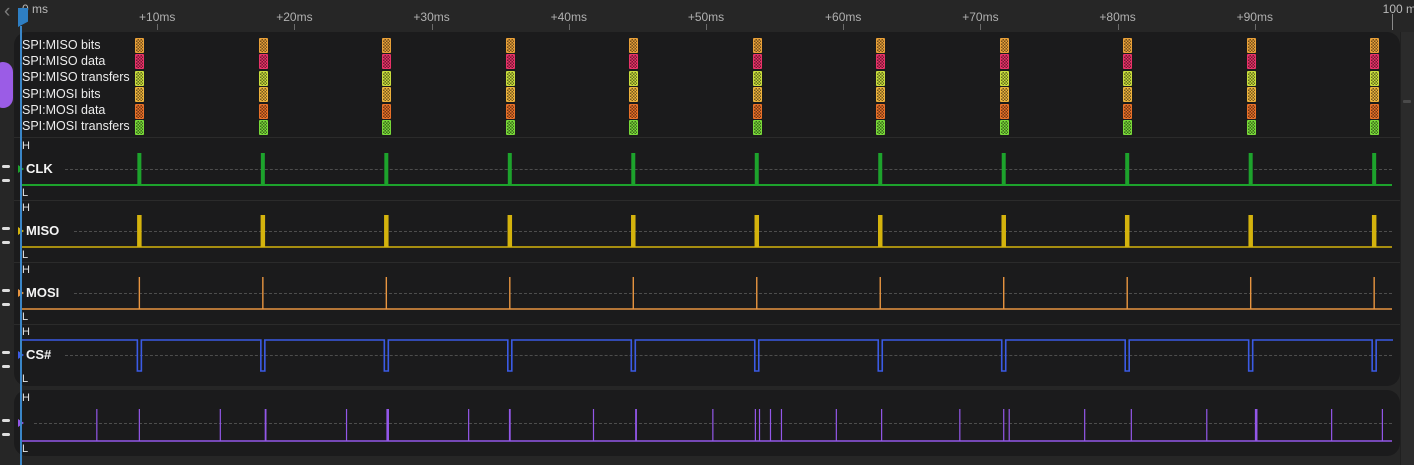  I want to click on decoder-row-label: SPI:MISO data, so click(64, 61).